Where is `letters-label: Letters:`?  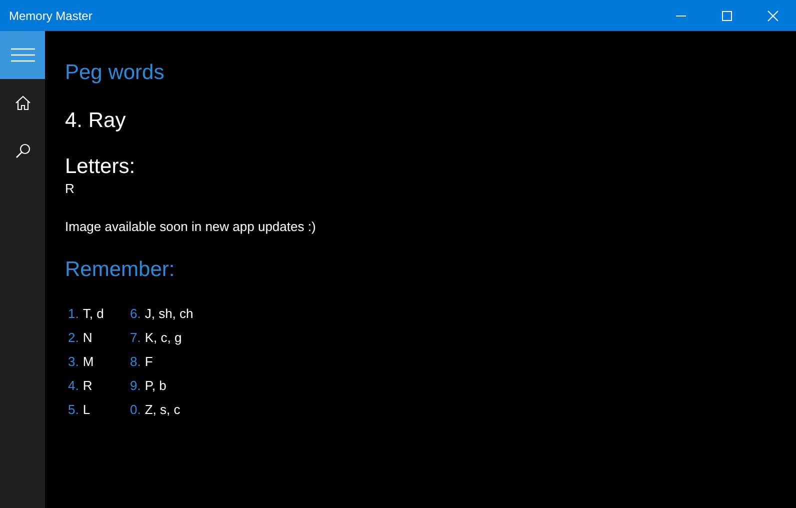 letters-label: Letters: is located at coordinates (100, 167).